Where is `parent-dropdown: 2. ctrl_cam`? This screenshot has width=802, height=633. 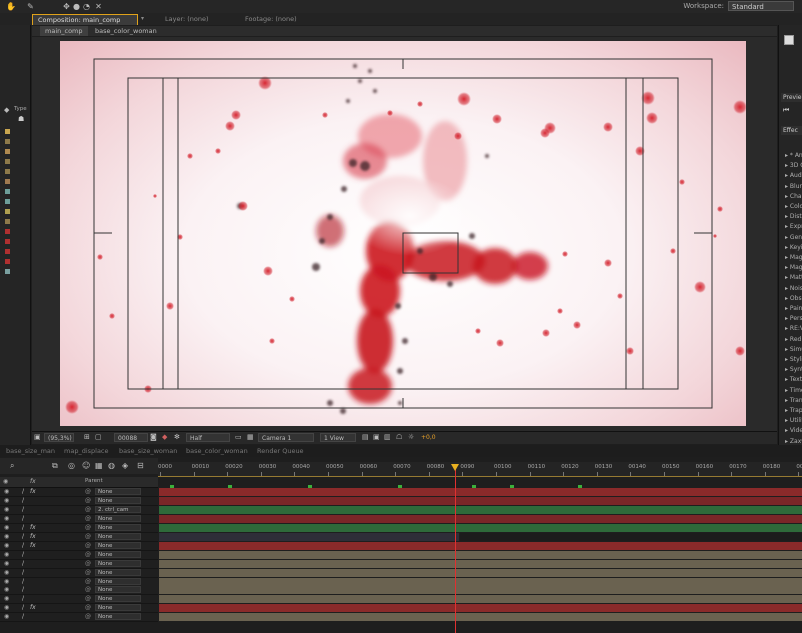 parent-dropdown: 2. ctrl_cam is located at coordinates (118, 509).